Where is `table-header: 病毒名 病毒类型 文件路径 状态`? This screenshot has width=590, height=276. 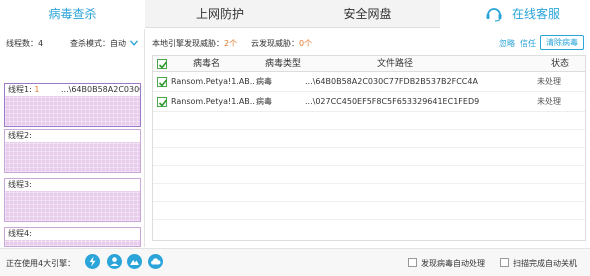 table-header: 病毒名 病毒类型 文件路径 状态 is located at coordinates (369, 64).